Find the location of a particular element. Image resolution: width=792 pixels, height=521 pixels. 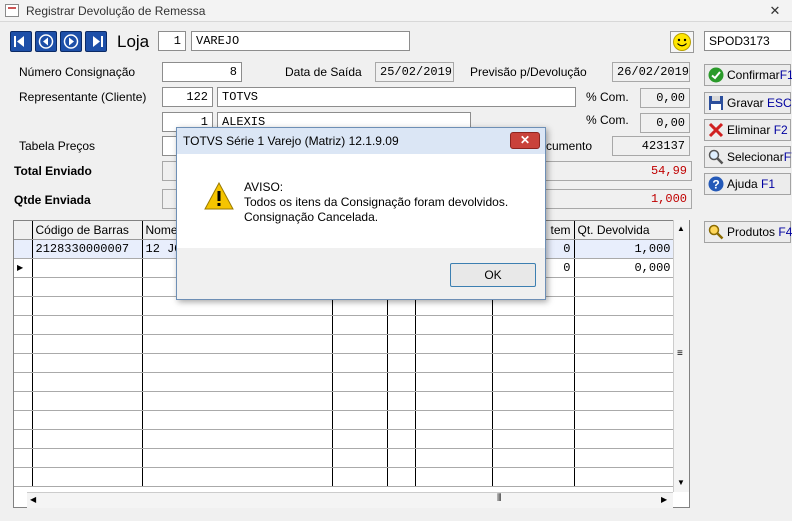

window-close-button: ✕ is located at coordinates (775, 10).